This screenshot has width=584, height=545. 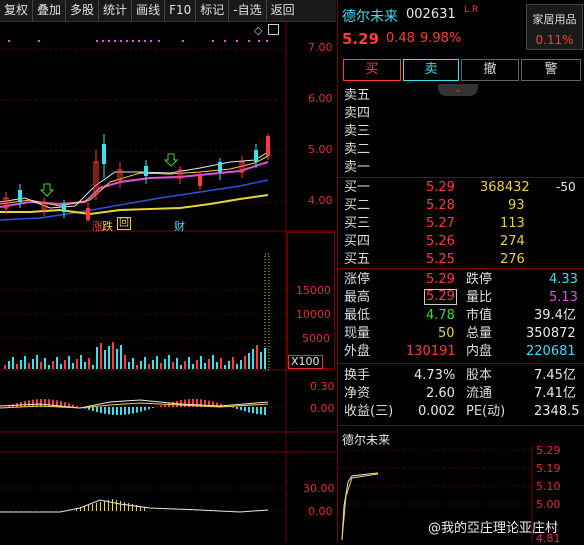 What do you see at coordinates (551, 333) in the screenshot?
I see `total-volume-value: 350872` at bounding box center [551, 333].